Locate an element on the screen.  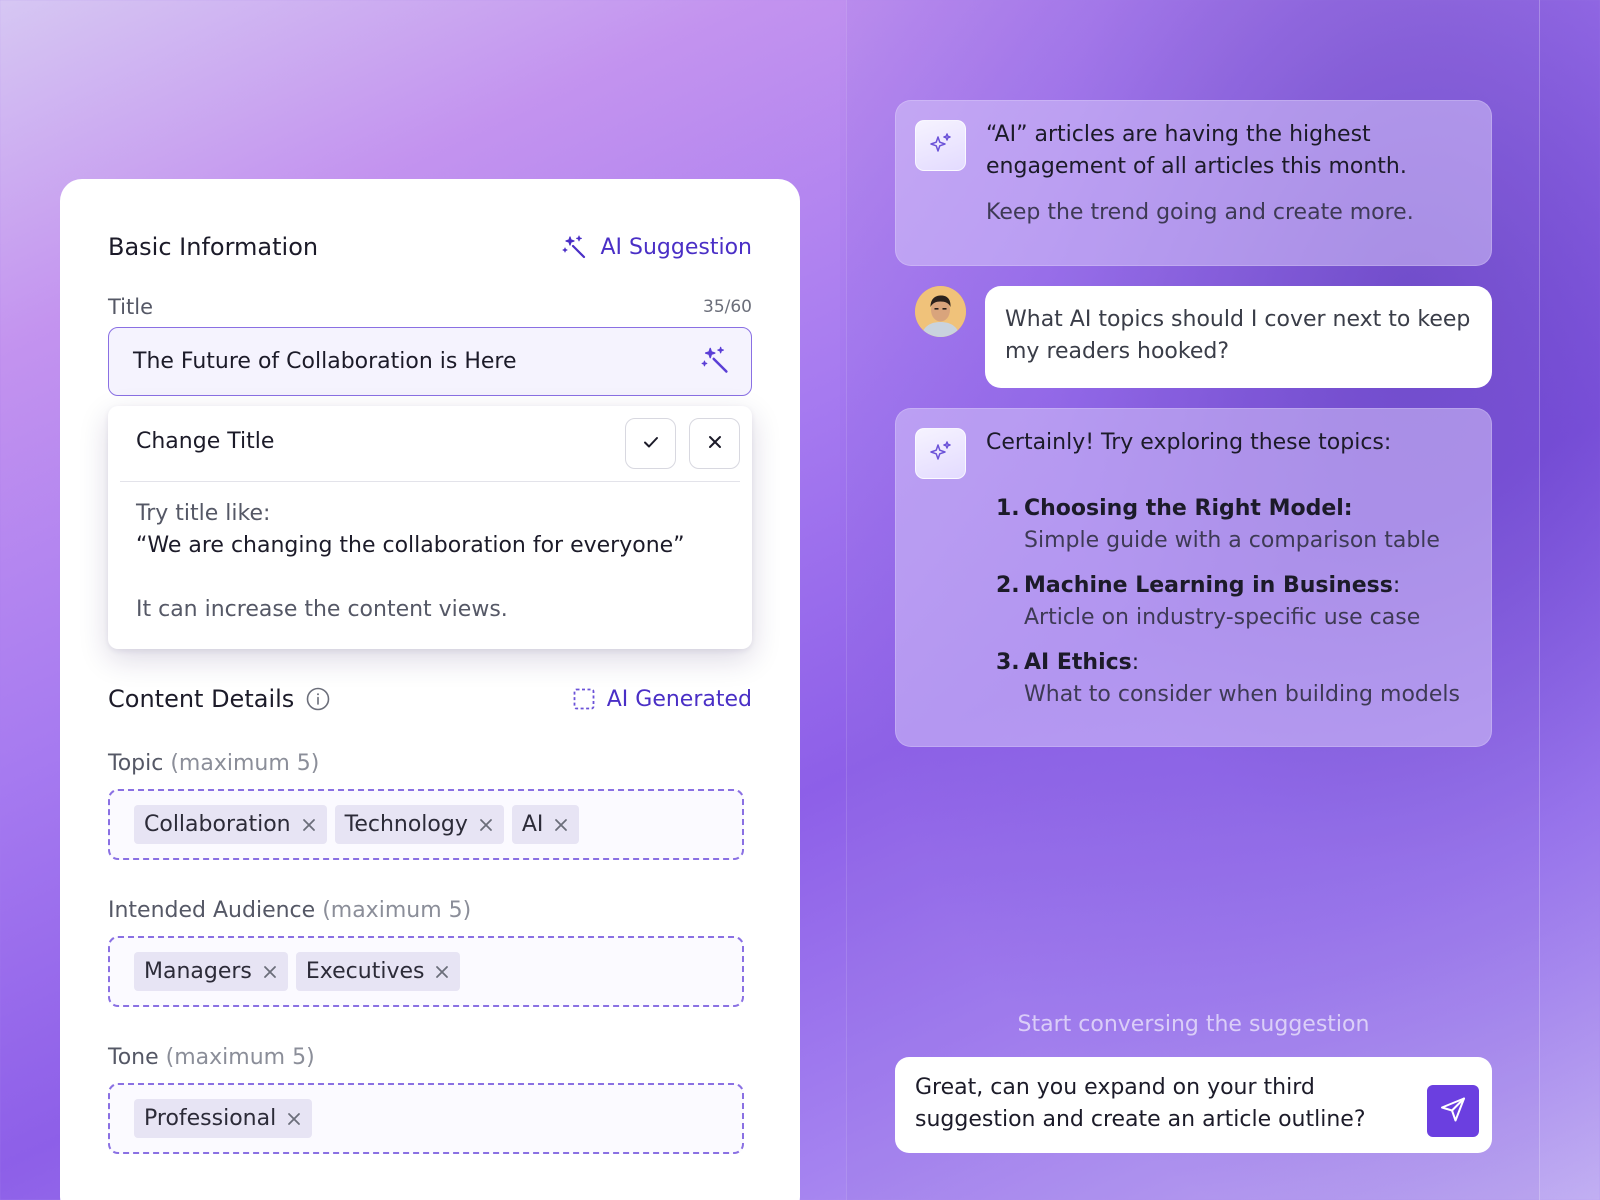
item-title-row: Choosing the Right Model: is located at coordinates (1232, 509).